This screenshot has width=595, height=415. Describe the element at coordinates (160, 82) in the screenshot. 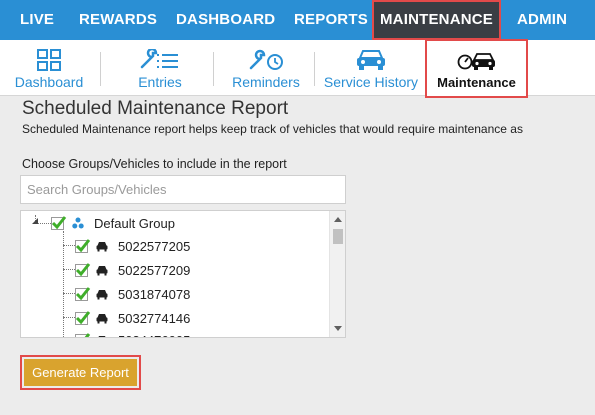

I see `subnav-entries-label: Entries` at that location.